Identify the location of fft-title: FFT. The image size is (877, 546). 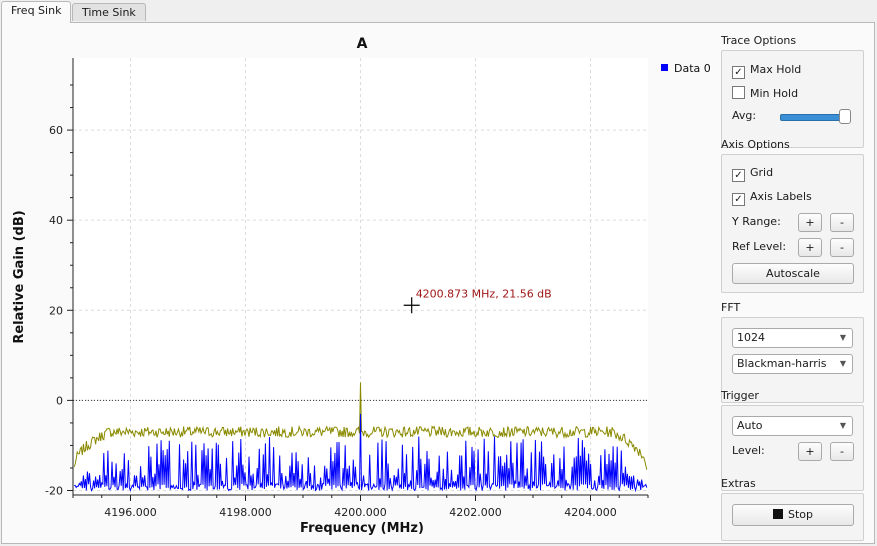
(731, 307).